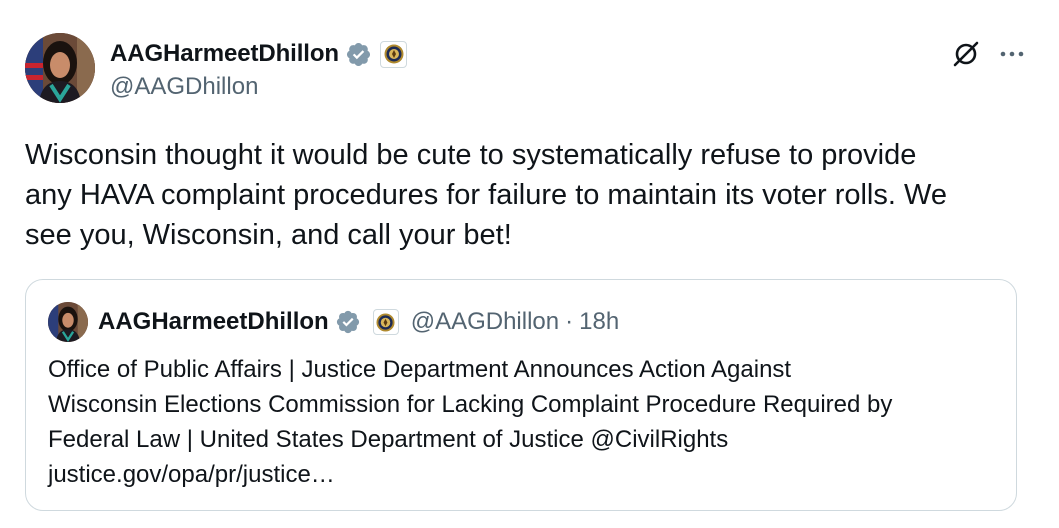 The image size is (1059, 528). What do you see at coordinates (485, 322) in the screenshot?
I see `quoted-handle: @AAGDhillon` at bounding box center [485, 322].